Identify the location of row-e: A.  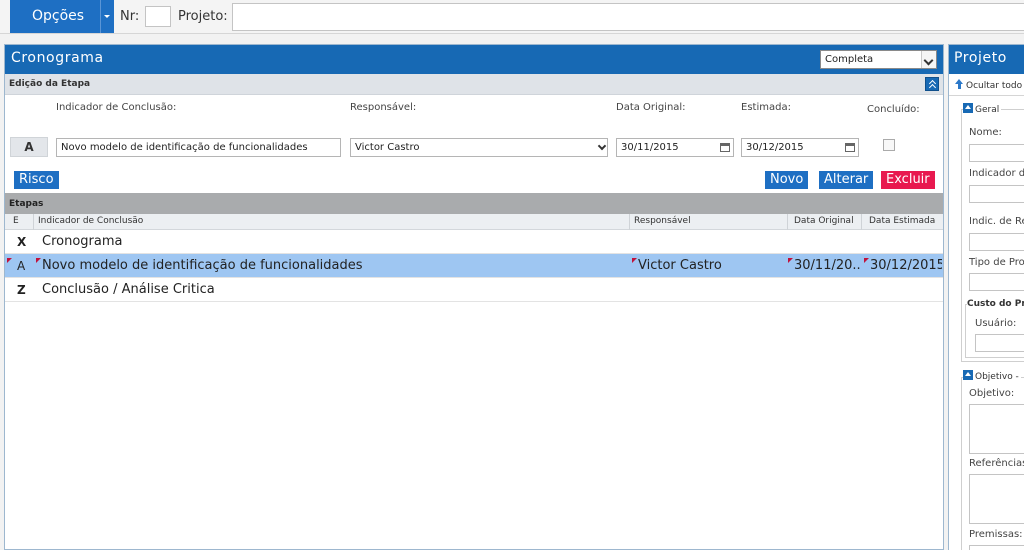
(21, 266).